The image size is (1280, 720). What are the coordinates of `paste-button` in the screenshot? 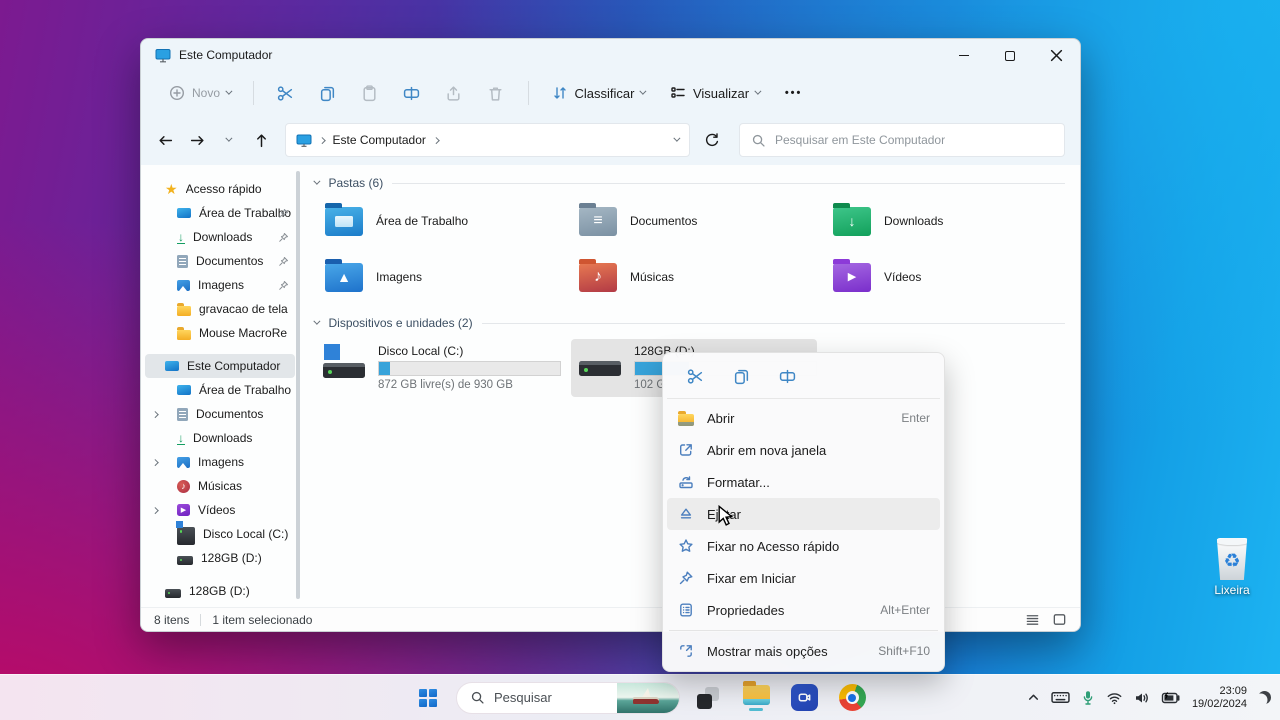 It's located at (370, 93).